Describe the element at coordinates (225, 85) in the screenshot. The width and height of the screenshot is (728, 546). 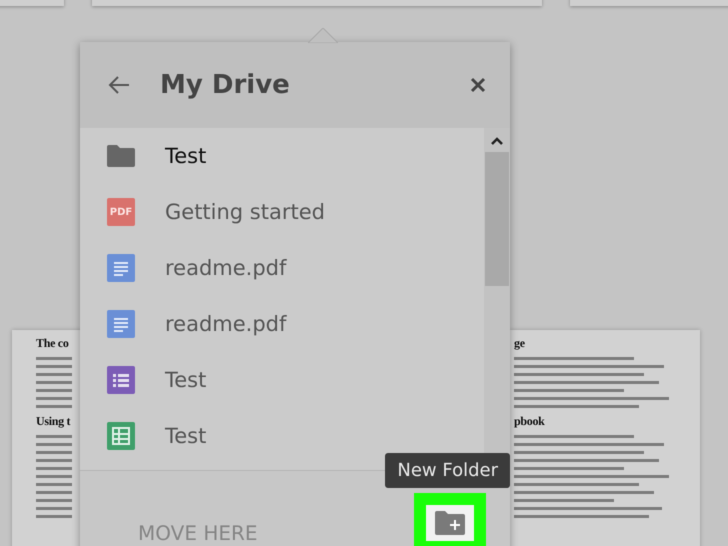
I see `dialog-title: My Drive` at that location.